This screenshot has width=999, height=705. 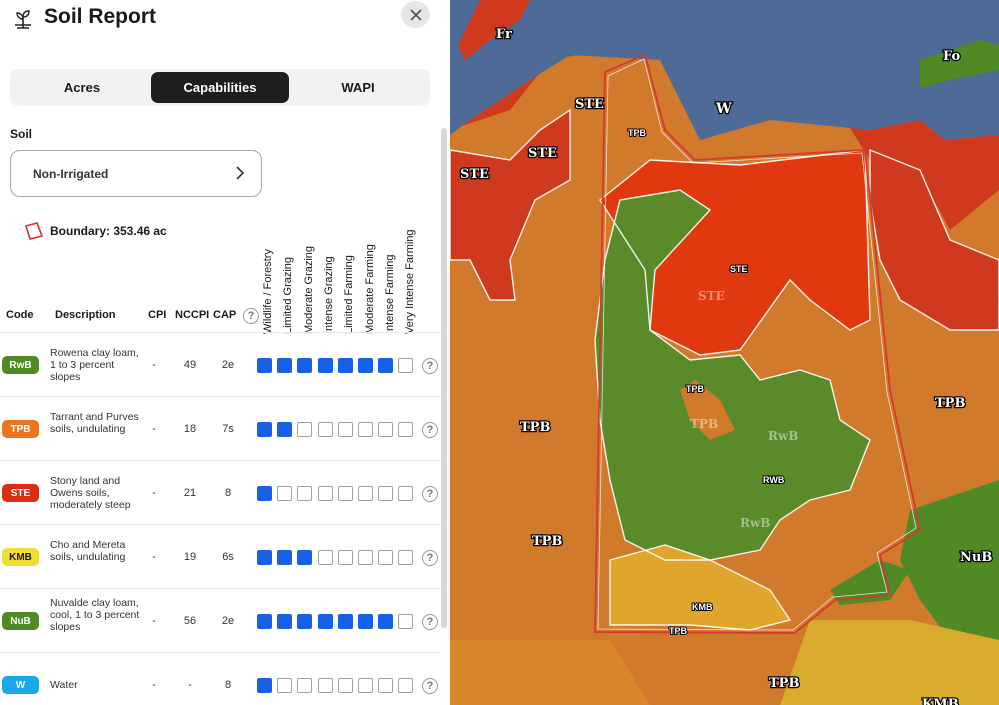 What do you see at coordinates (20, 685) in the screenshot?
I see `soil-code-badge: W` at bounding box center [20, 685].